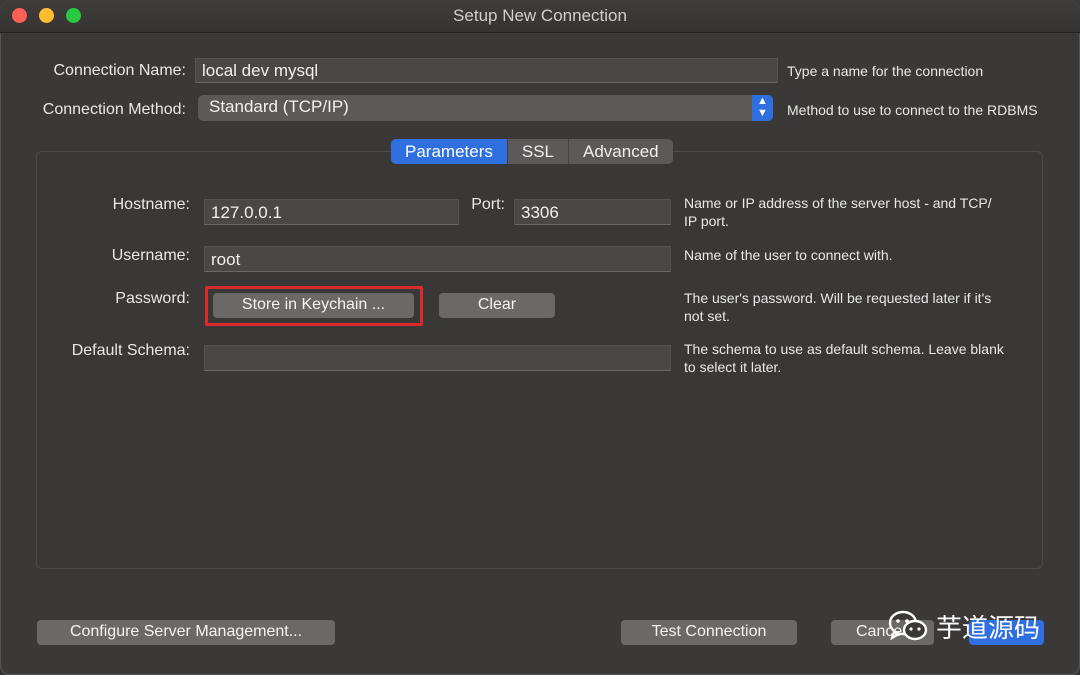 This screenshot has height=675, width=1080. I want to click on window-title: Setup New Connection, so click(540, 15).